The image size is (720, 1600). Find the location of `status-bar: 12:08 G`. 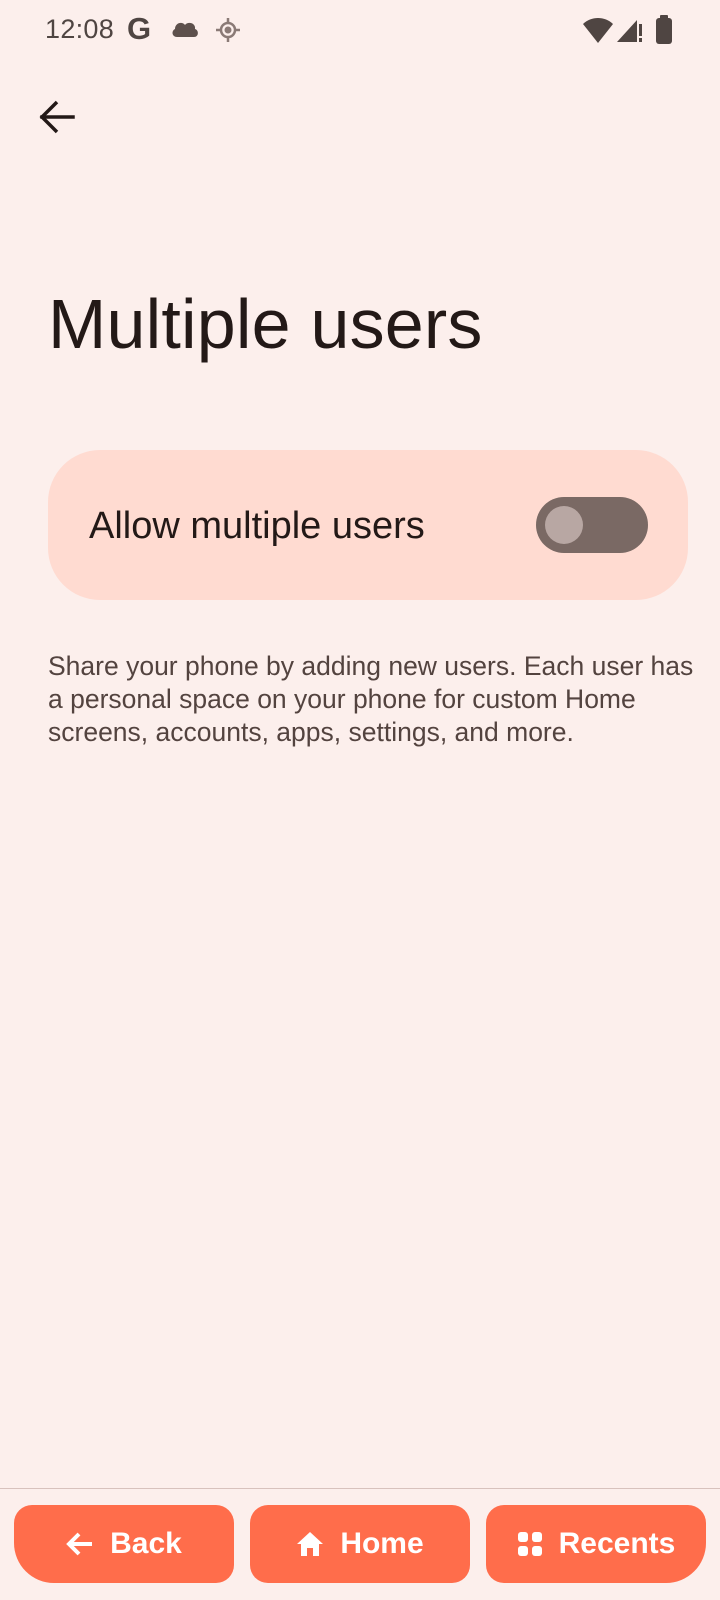

status-bar: 12:08 G is located at coordinates (360, 31).